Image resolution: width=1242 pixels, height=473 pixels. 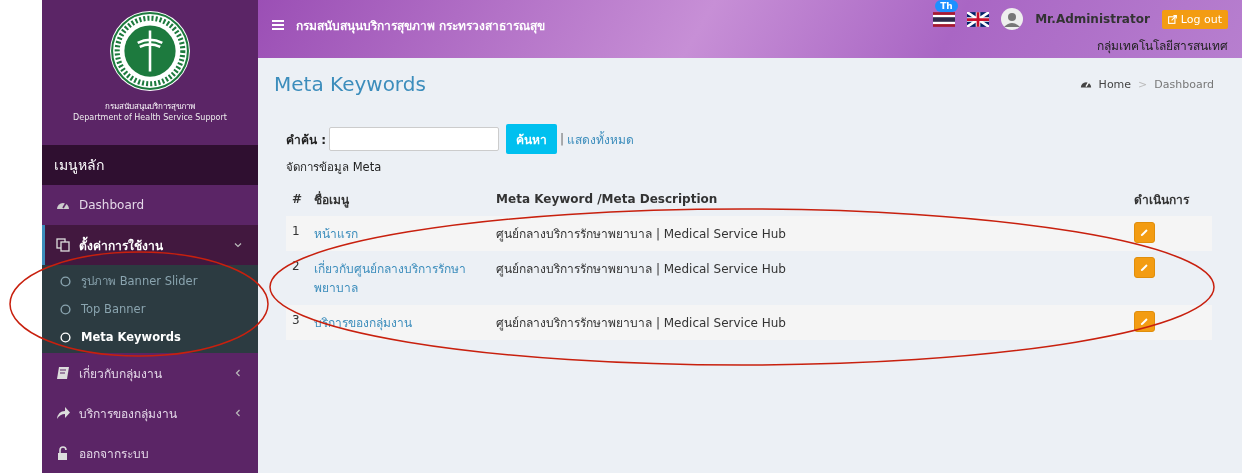 What do you see at coordinates (414, 139) in the screenshot?
I see `search-field` at bounding box center [414, 139].